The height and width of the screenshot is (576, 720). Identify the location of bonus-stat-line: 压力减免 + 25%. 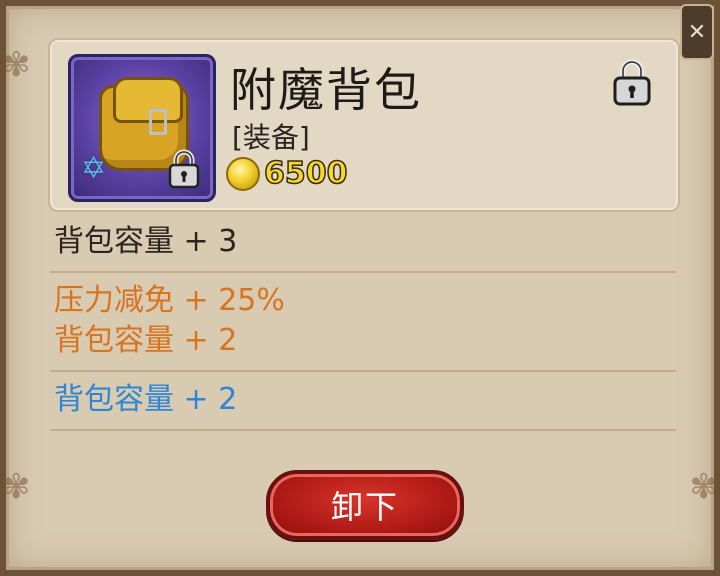
(169, 300).